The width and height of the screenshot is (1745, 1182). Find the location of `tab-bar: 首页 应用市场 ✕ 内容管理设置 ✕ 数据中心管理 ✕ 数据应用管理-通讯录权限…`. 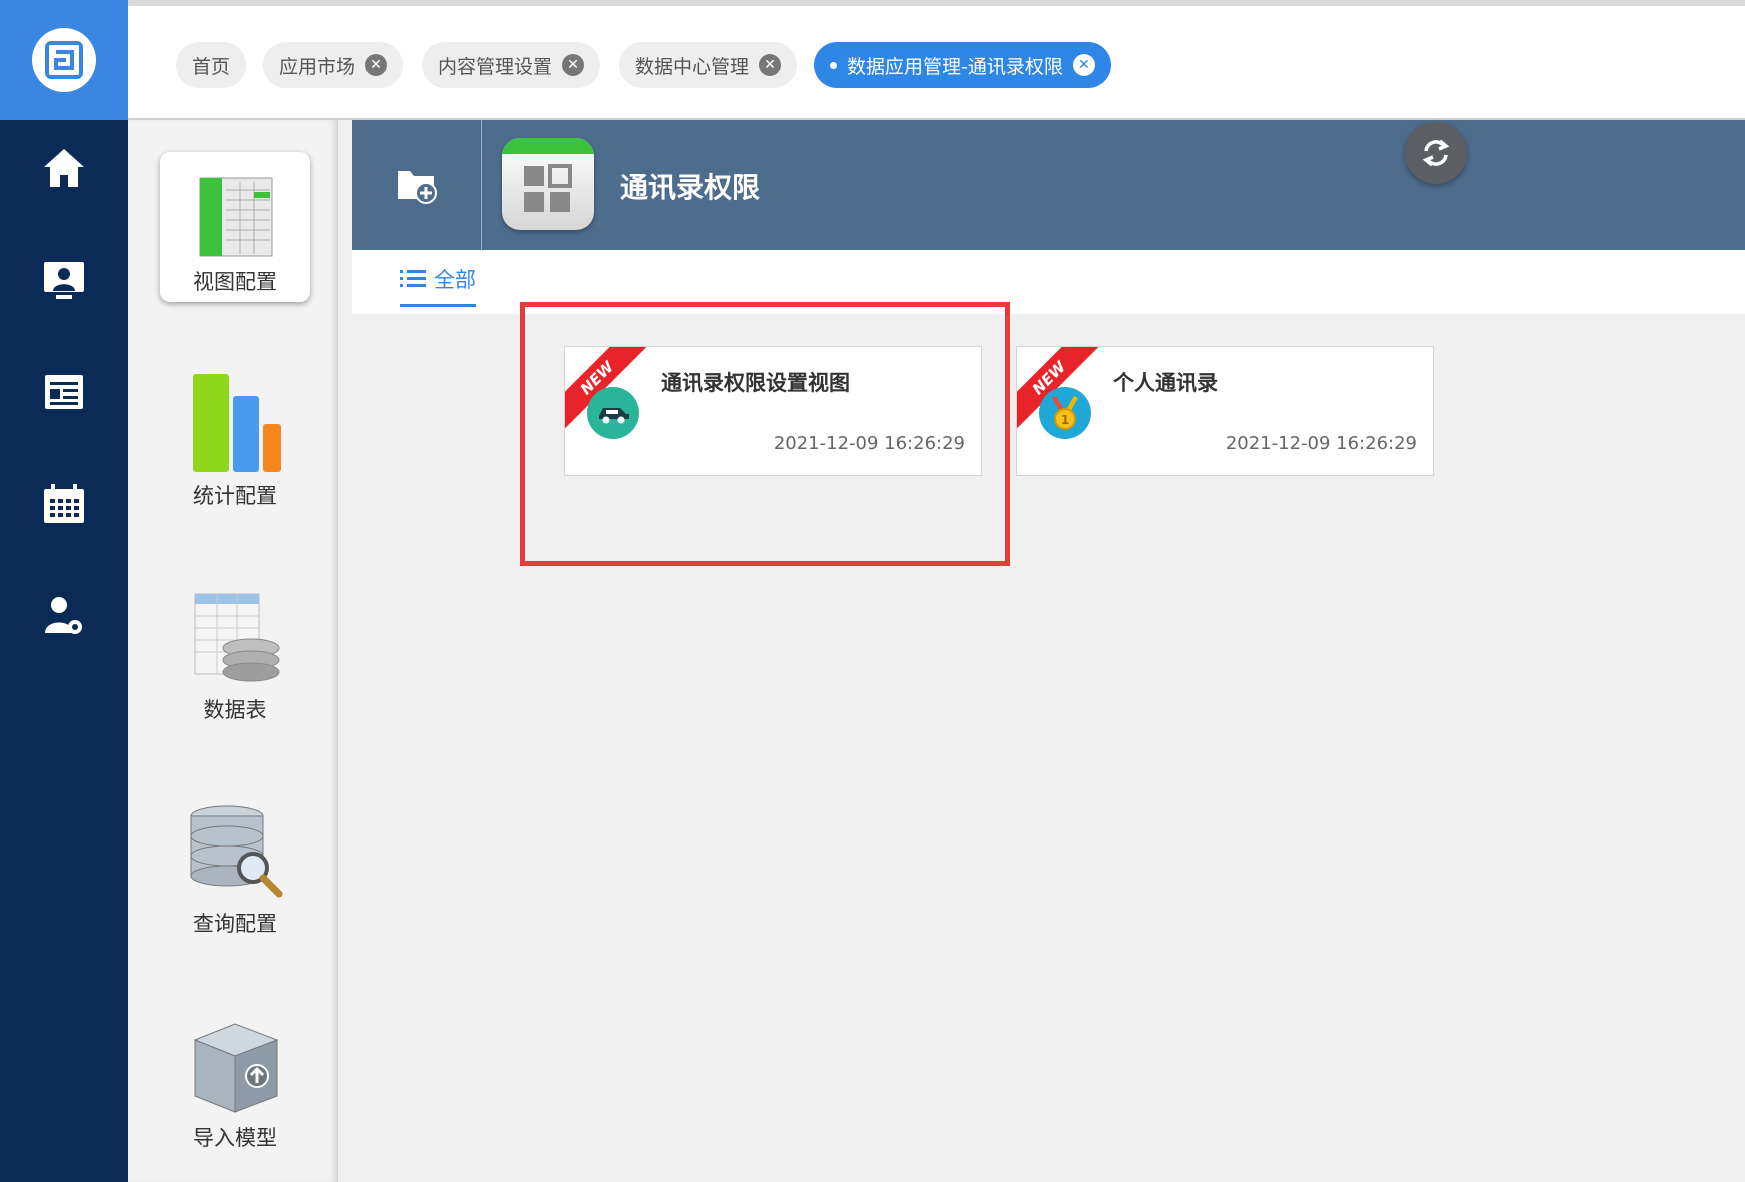

tab-bar: 首页 应用市场 ✕ 内容管理设置 ✕ 数据中心管理 ✕ 数据应用管理-通讯录权限… is located at coordinates (936, 60).